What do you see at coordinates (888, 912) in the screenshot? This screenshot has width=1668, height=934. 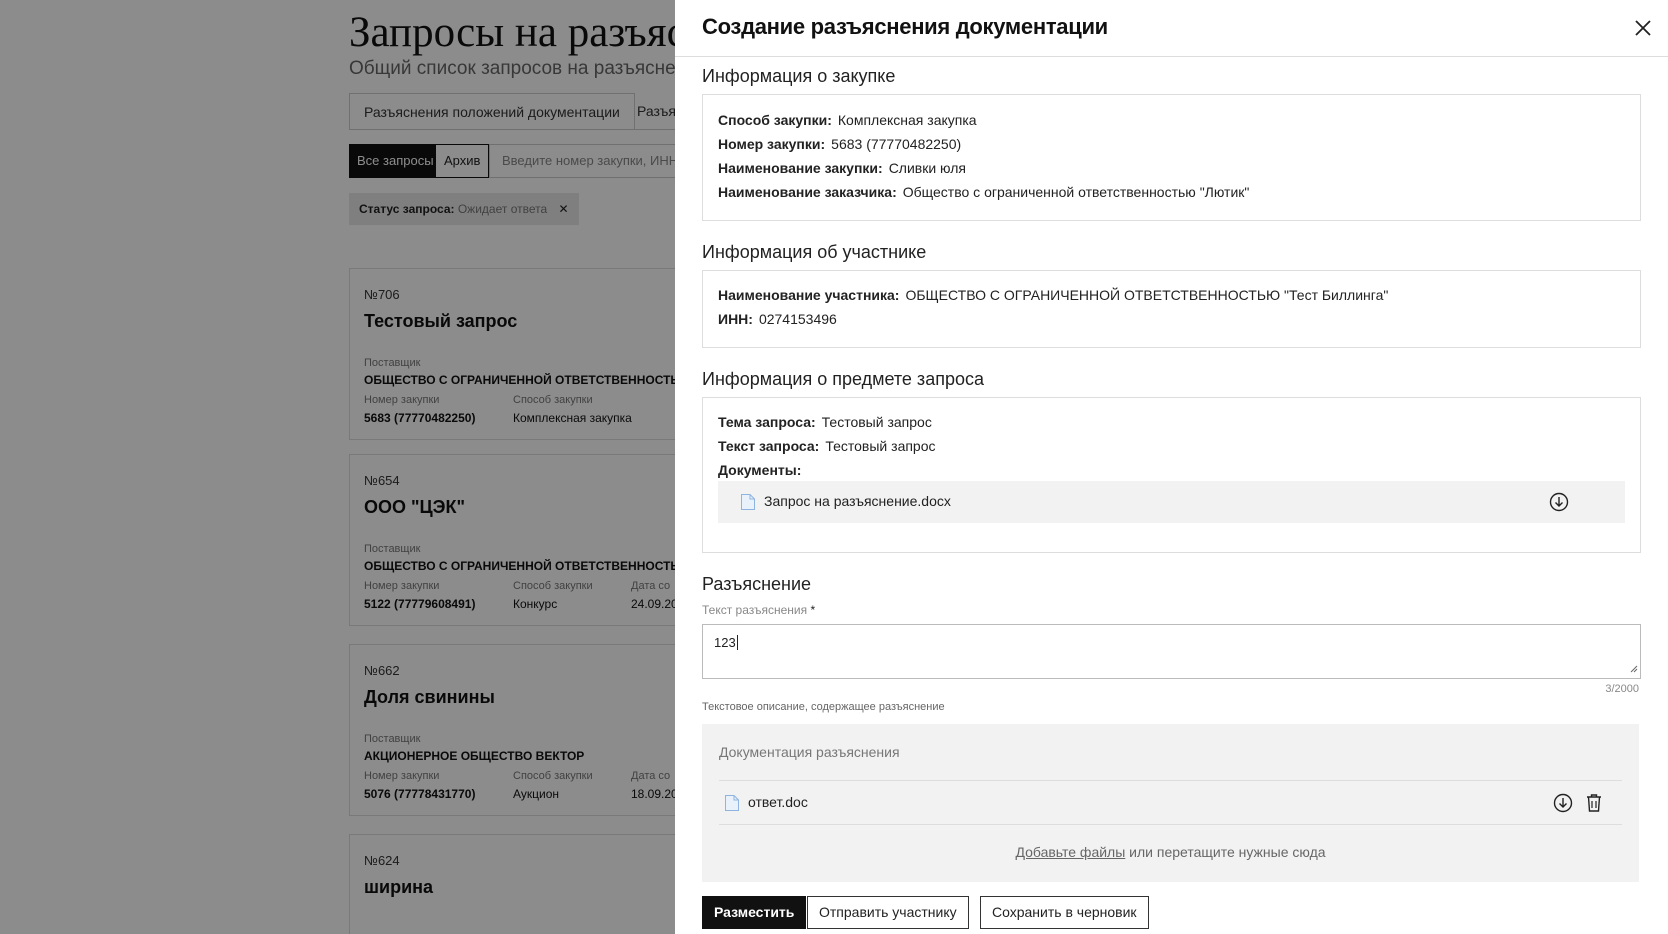 I see `send-to-participant-button: Отправить участнику` at bounding box center [888, 912].